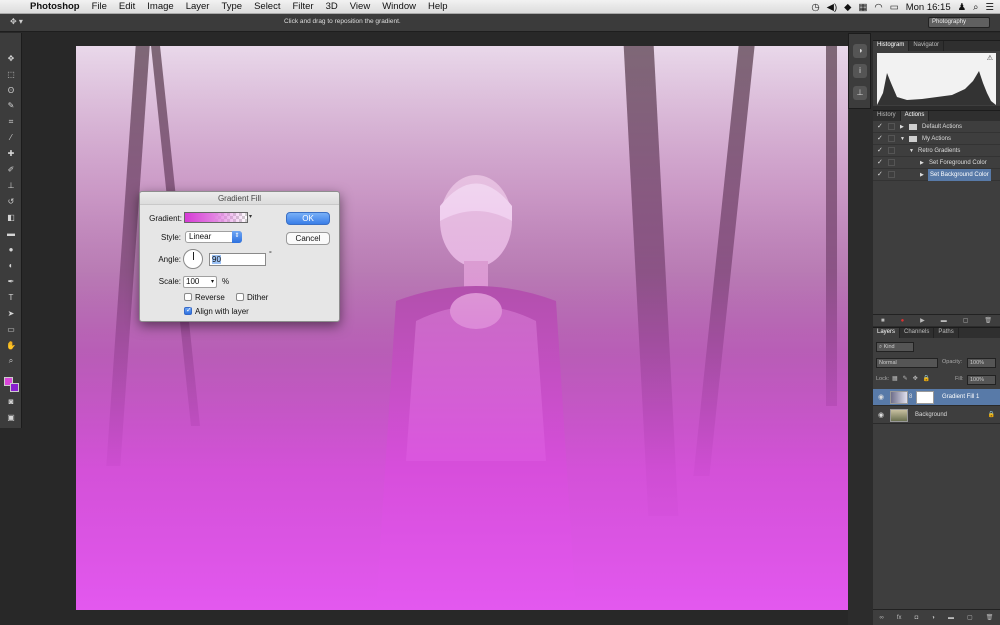 Image resolution: width=1000 pixels, height=625 pixels. I want to click on menu-filter: Filter, so click(302, 6).